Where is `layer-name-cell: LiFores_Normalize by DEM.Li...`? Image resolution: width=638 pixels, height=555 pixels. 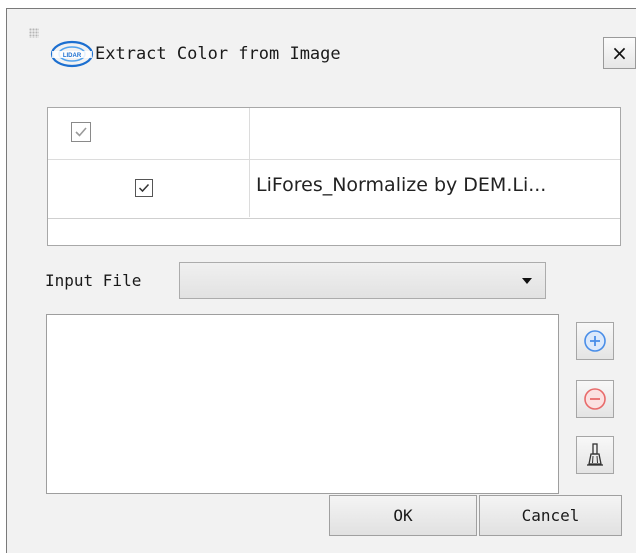
layer-name-cell: LiFores_Normalize by DEM.Li... is located at coordinates (401, 185).